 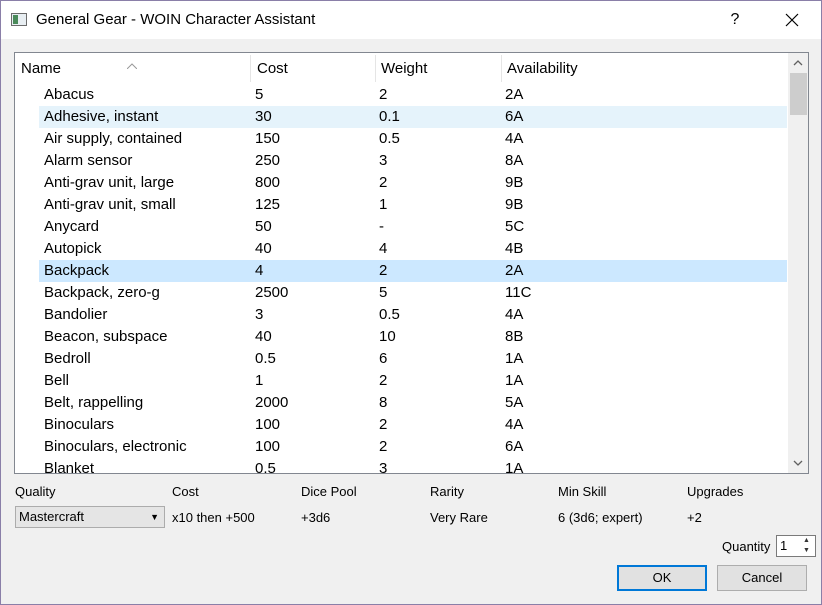 I want to click on column-header-name: Name, so click(x=133, y=68).